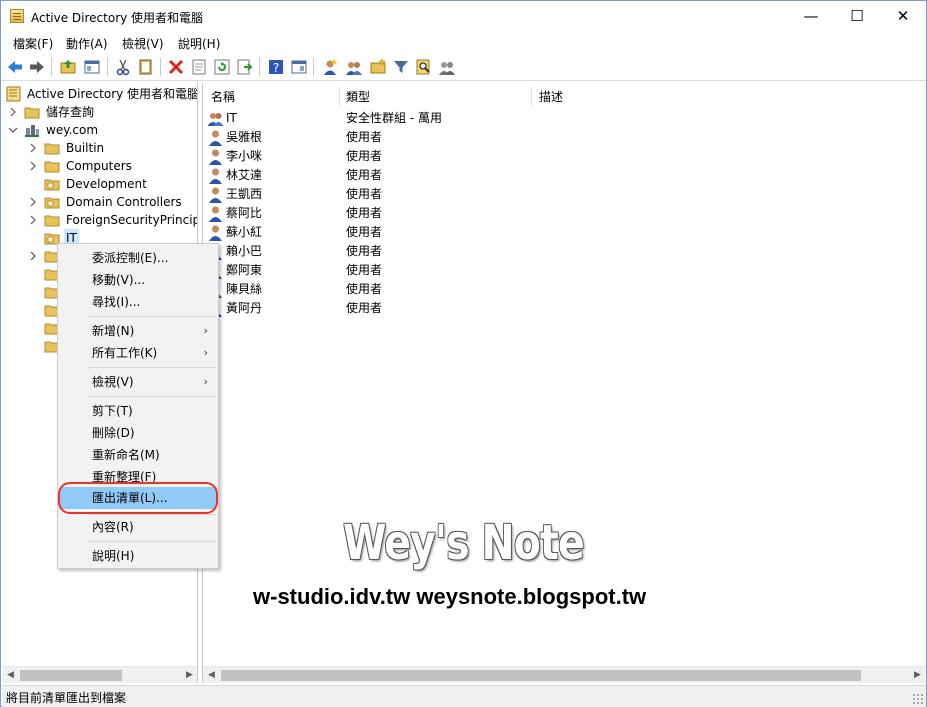 Image resolution: width=927 pixels, height=707 pixels. Describe the element at coordinates (102, 130) in the screenshot. I see `tree-item-domain: wey.com` at that location.